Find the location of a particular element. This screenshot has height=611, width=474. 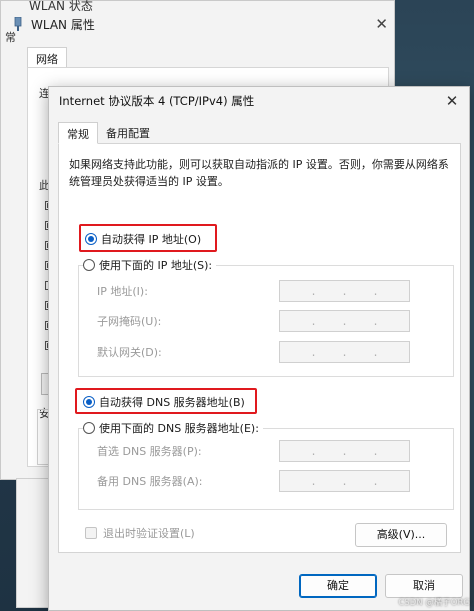

dialog-titlebar: Internet 协议版本 4 (TCP/IPv4) 属性 ✕ is located at coordinates (259, 101).